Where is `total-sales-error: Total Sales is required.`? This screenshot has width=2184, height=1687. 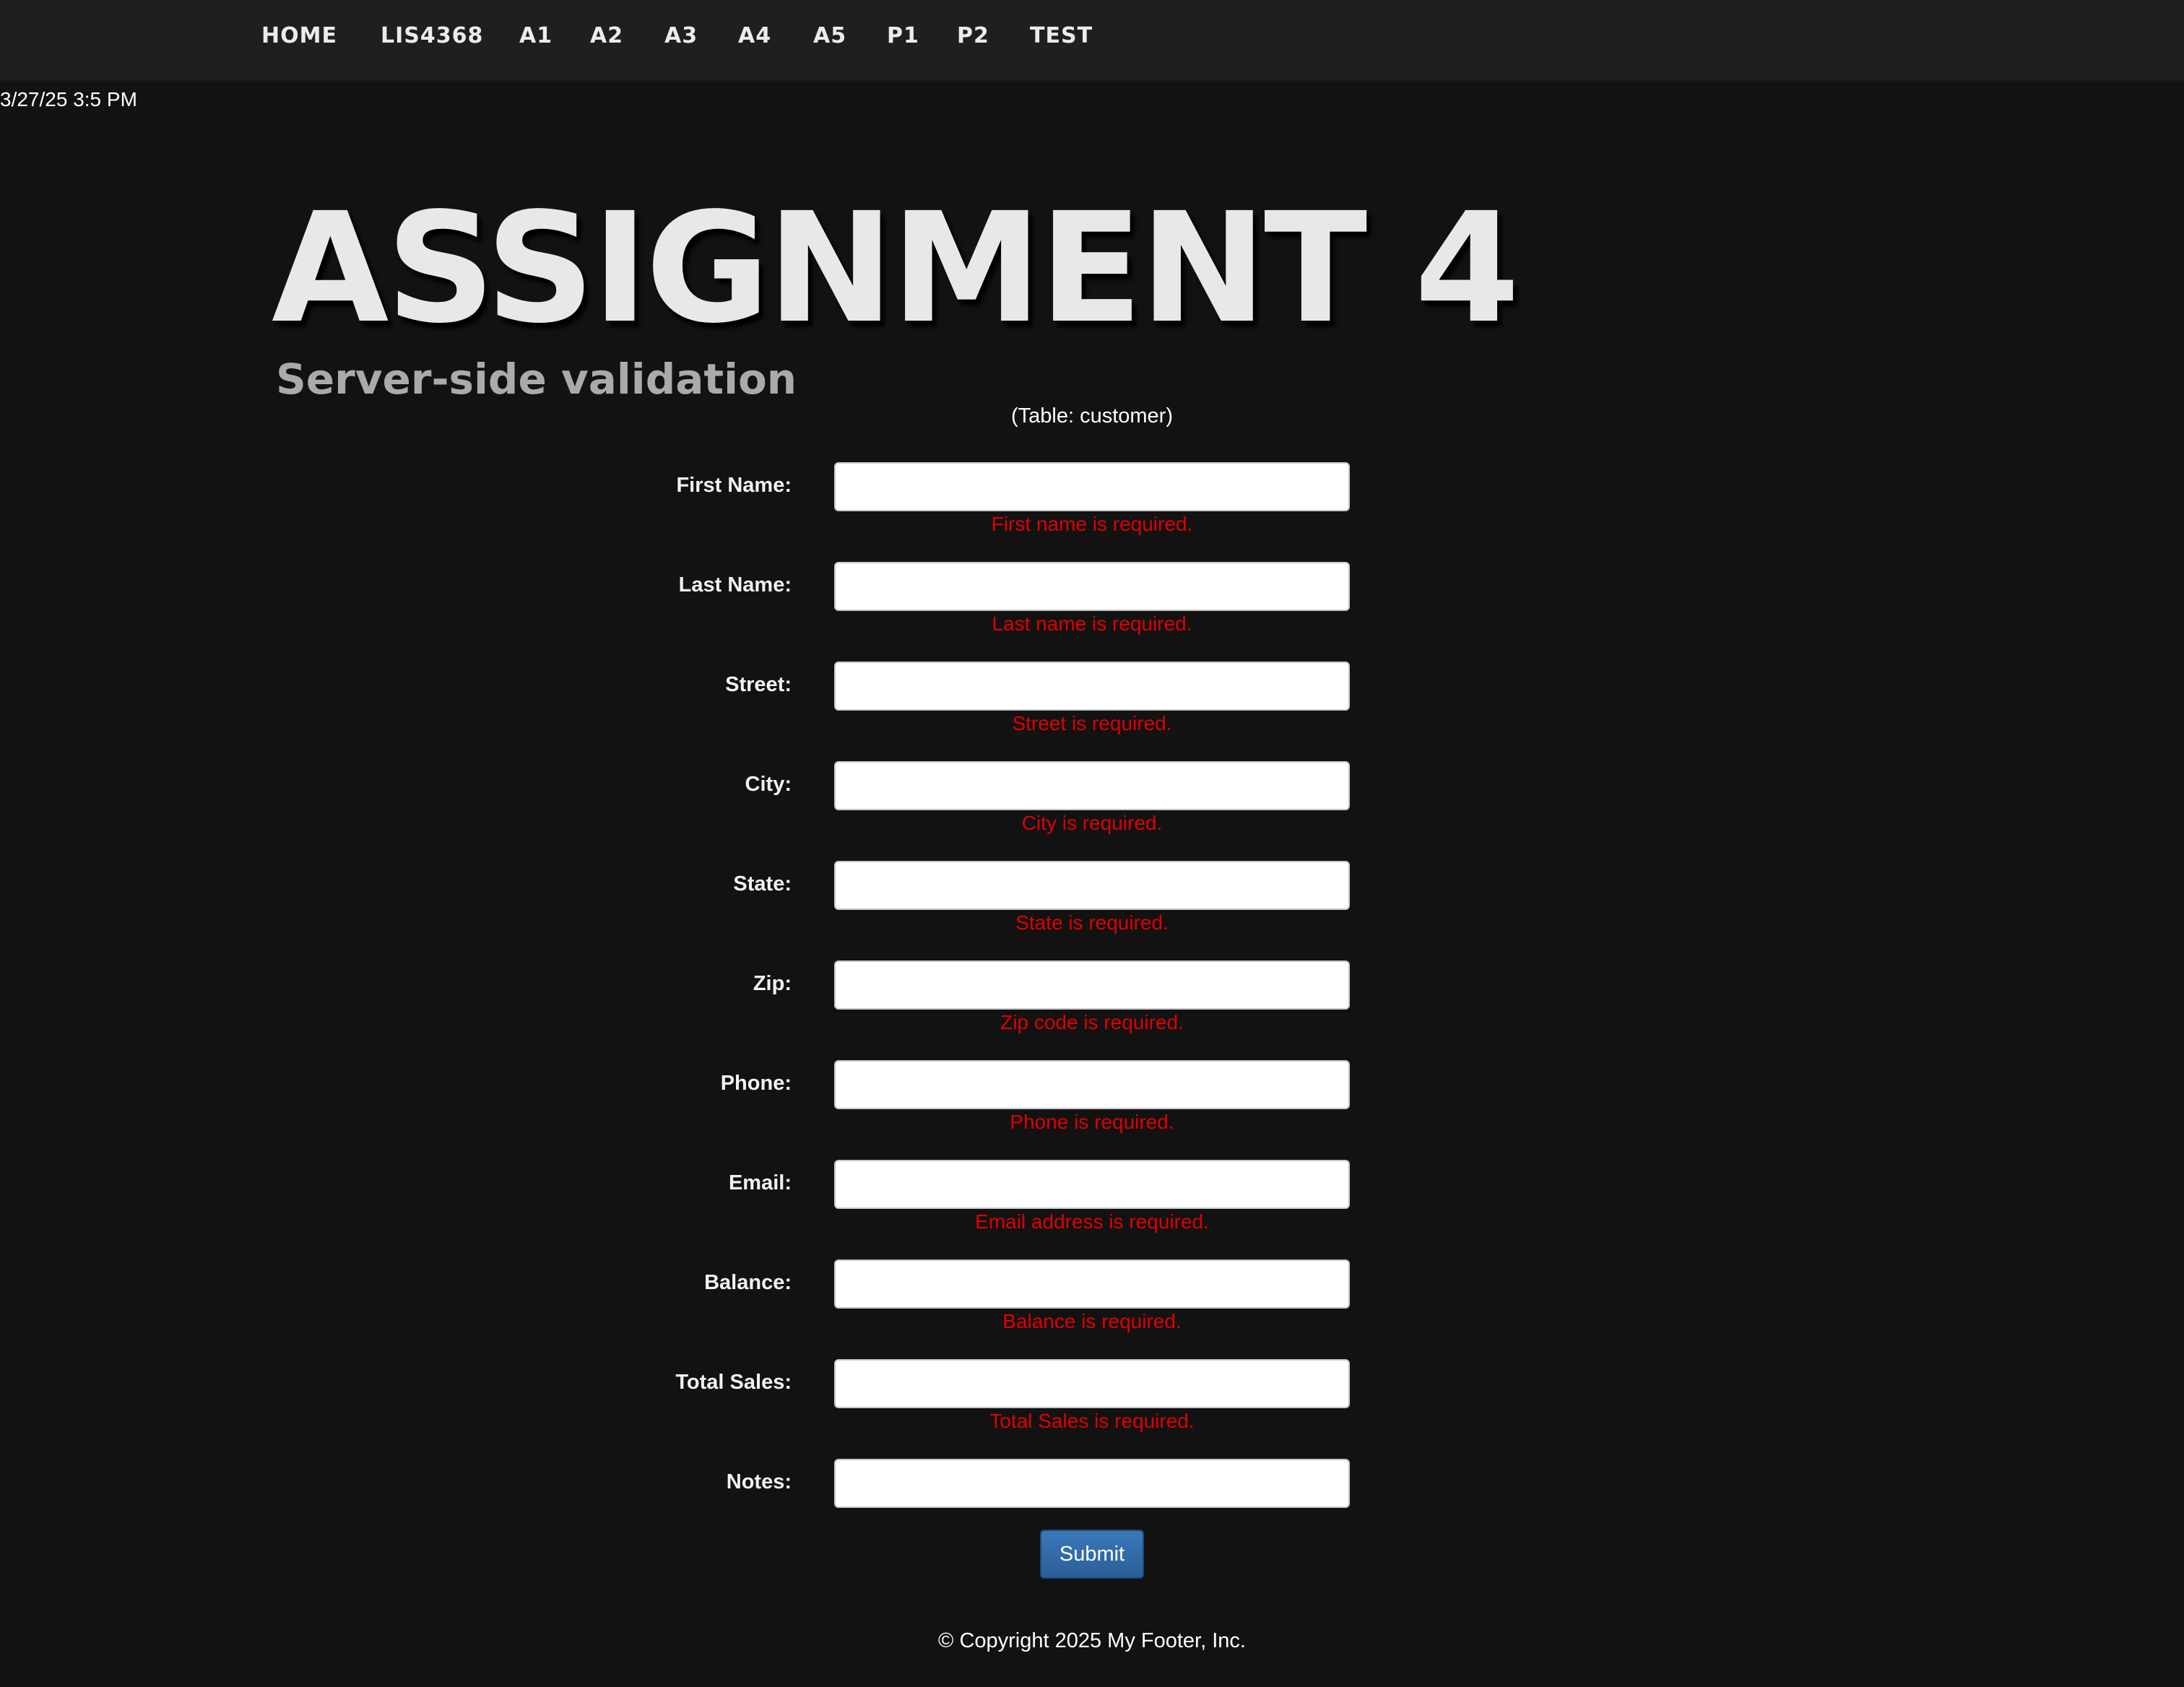 total-sales-error: Total Sales is required. is located at coordinates (1092, 1421).